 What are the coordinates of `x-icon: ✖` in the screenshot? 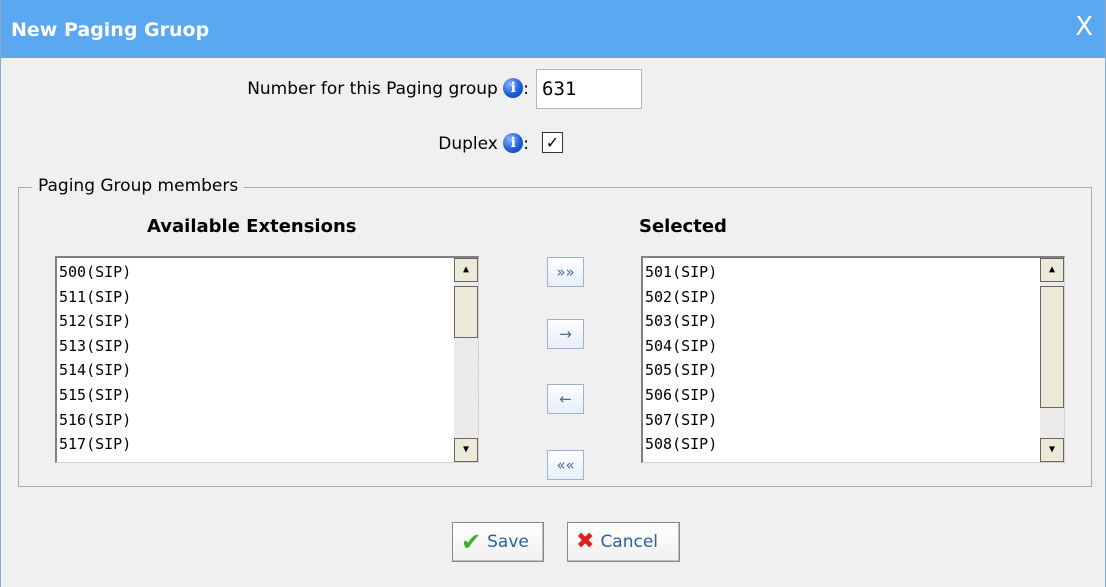 It's located at (585, 541).